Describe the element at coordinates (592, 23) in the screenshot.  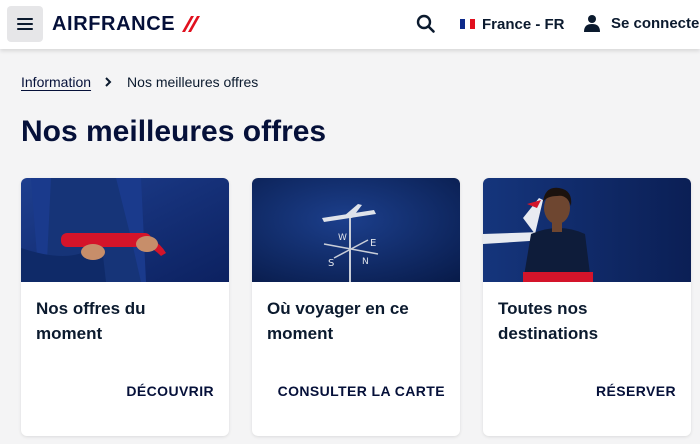
I see `user-icon` at that location.